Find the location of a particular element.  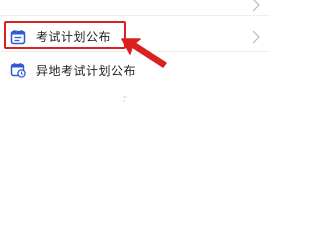

menu-item-exam-plan-label: 考试计划公布 is located at coordinates (74, 37).